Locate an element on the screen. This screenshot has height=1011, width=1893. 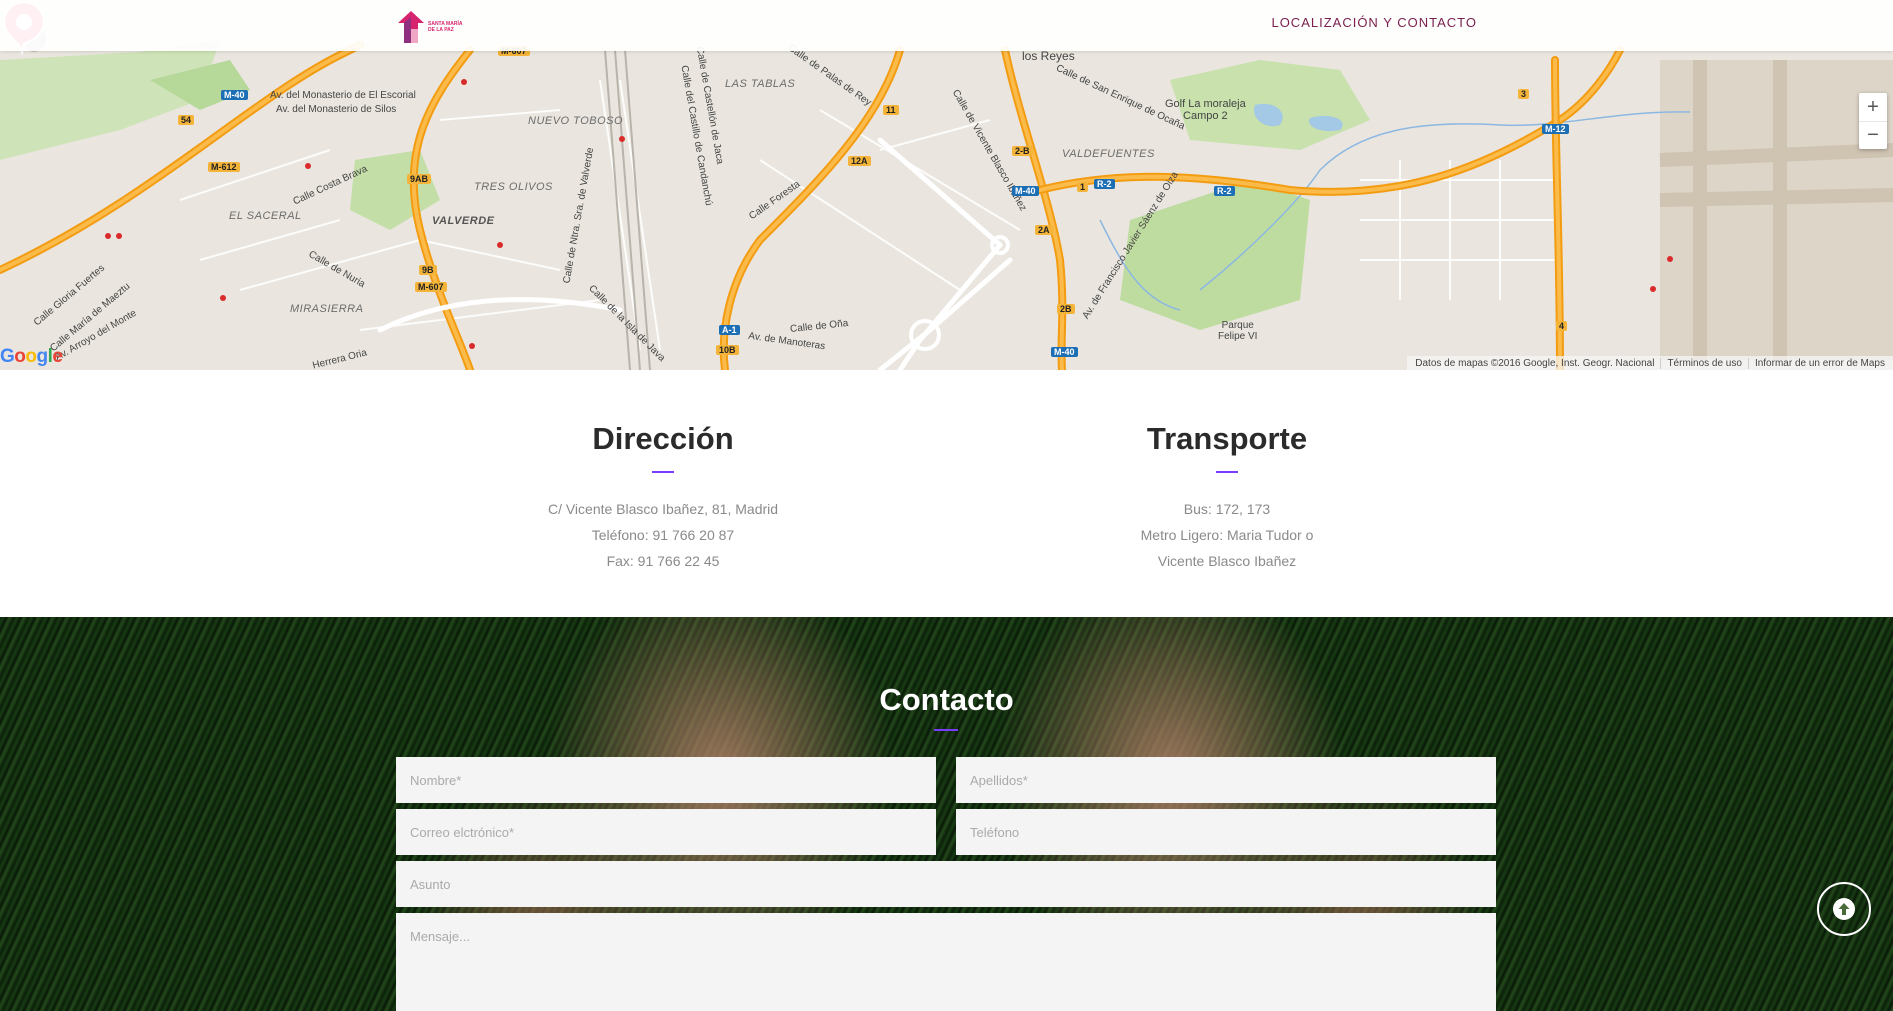
direccion-fax: Fax: 91 766 22 45 is located at coordinates (663, 561).